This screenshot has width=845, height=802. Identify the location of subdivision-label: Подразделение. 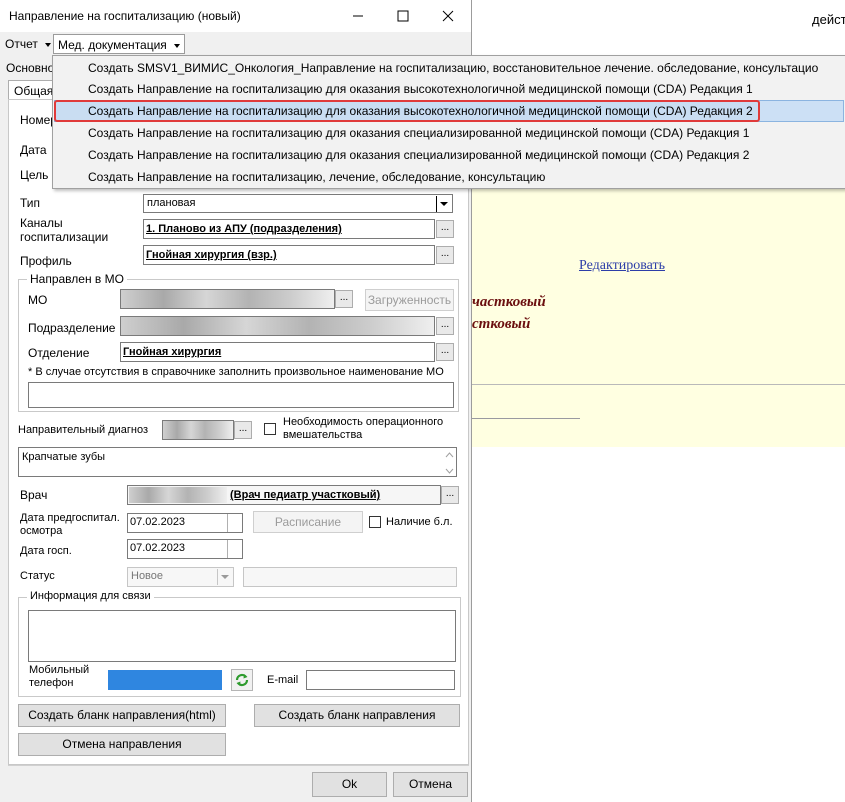
(72, 328).